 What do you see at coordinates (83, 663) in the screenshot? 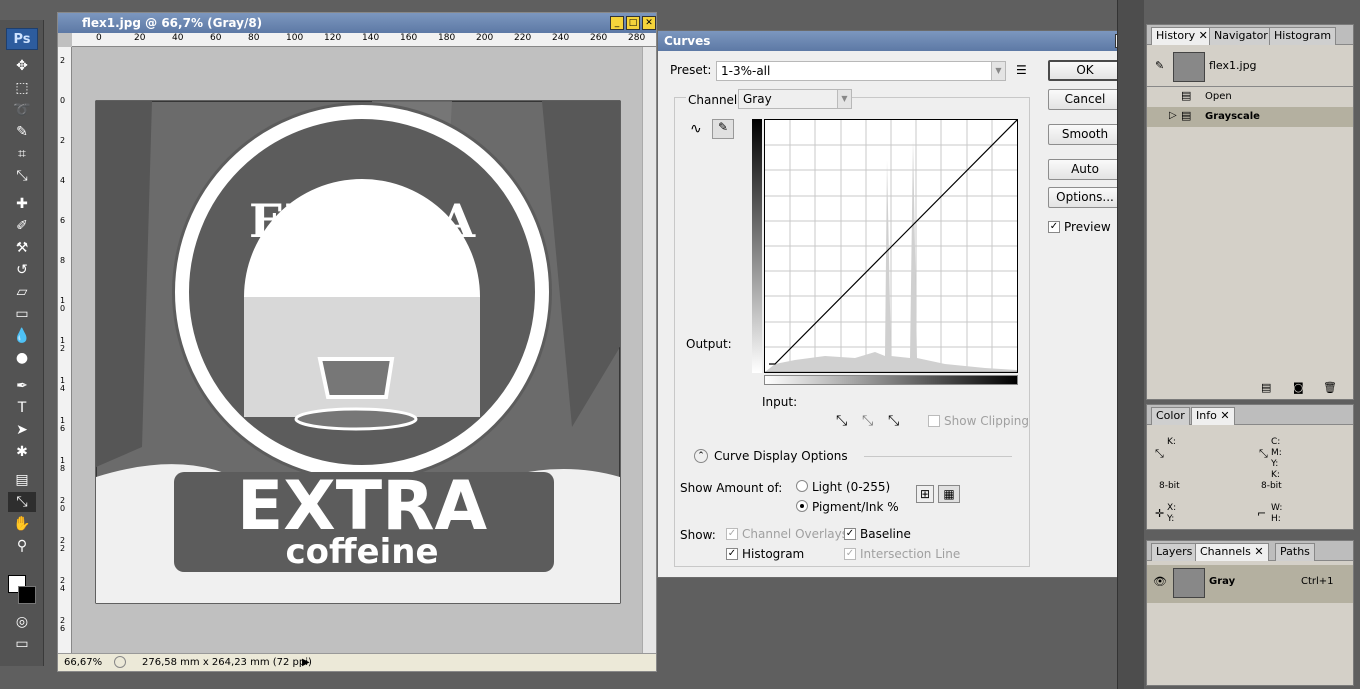
I see `zoom-level: 66,67%` at bounding box center [83, 663].